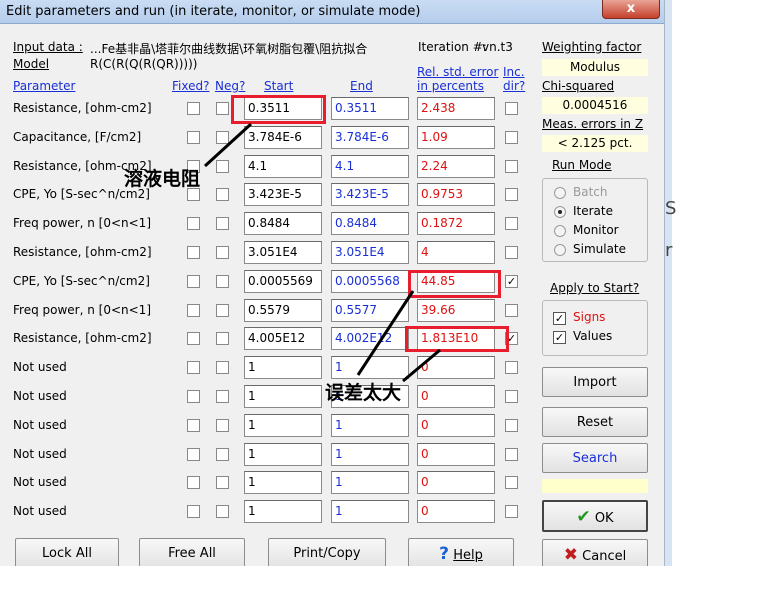 Image resolution: width=768 pixels, height=614 pixels. What do you see at coordinates (578, 86) in the screenshot?
I see `chi-squared-label: Chi-squared` at bounding box center [578, 86].